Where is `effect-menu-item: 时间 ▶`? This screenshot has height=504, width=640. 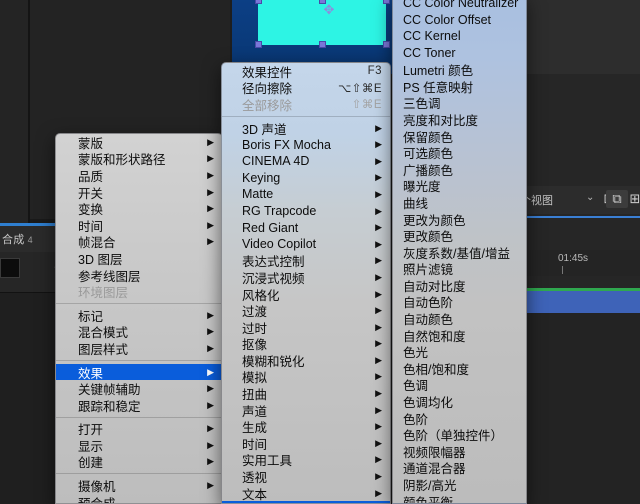
effect-menu-item: 时间 ▶ is located at coordinates (306, 443).